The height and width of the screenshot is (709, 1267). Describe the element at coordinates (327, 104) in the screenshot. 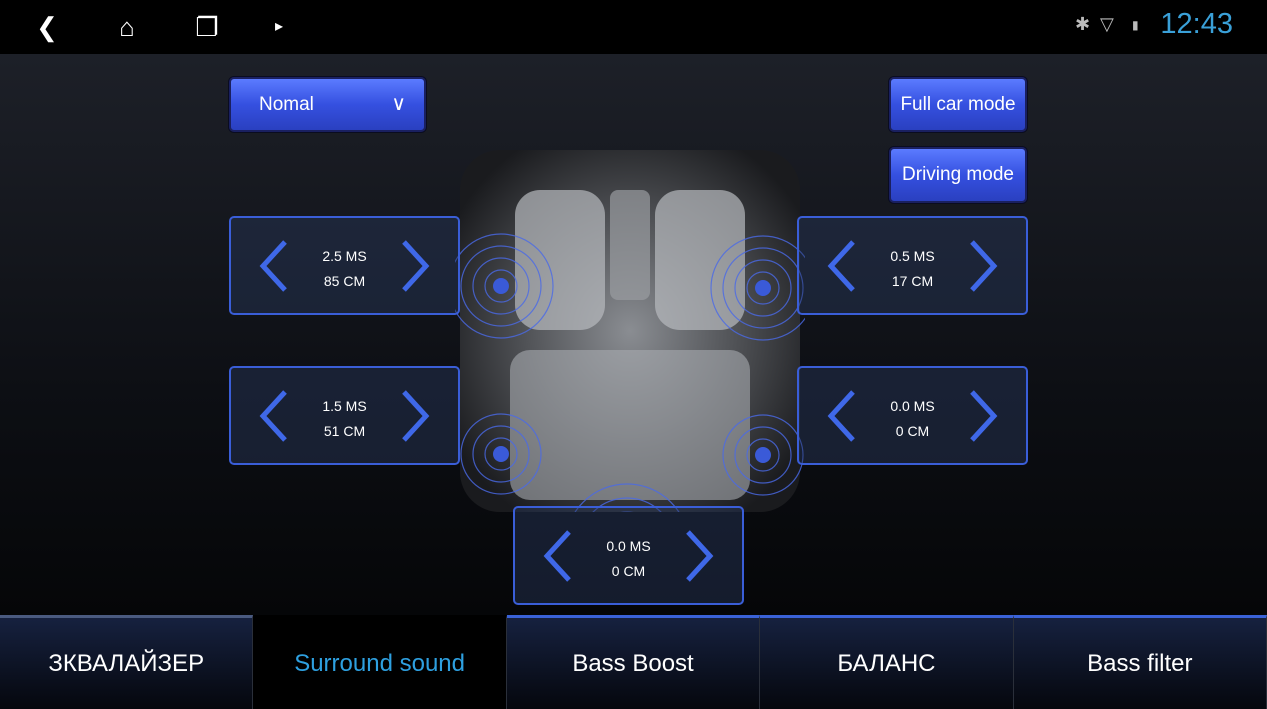

I see `preset-dropdown: Nomal ∨` at that location.